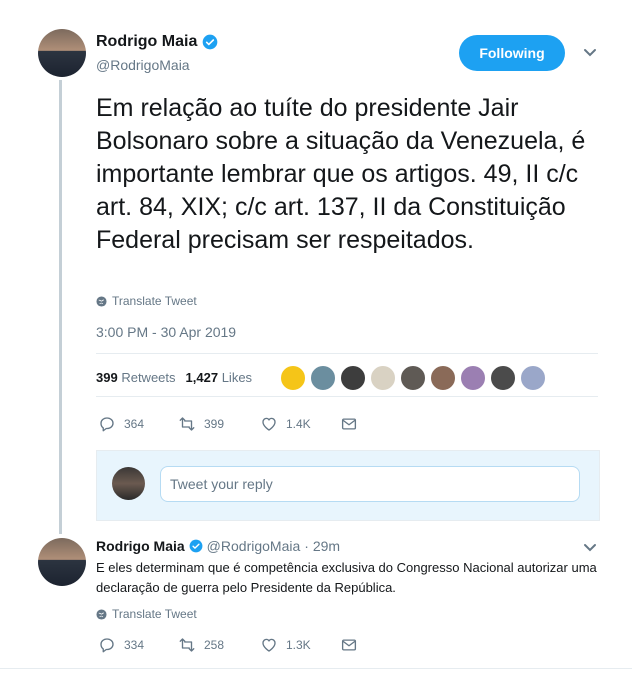  Describe the element at coordinates (140, 546) in the screenshot. I see `reply-author-name: Rodrigo Maia` at that location.